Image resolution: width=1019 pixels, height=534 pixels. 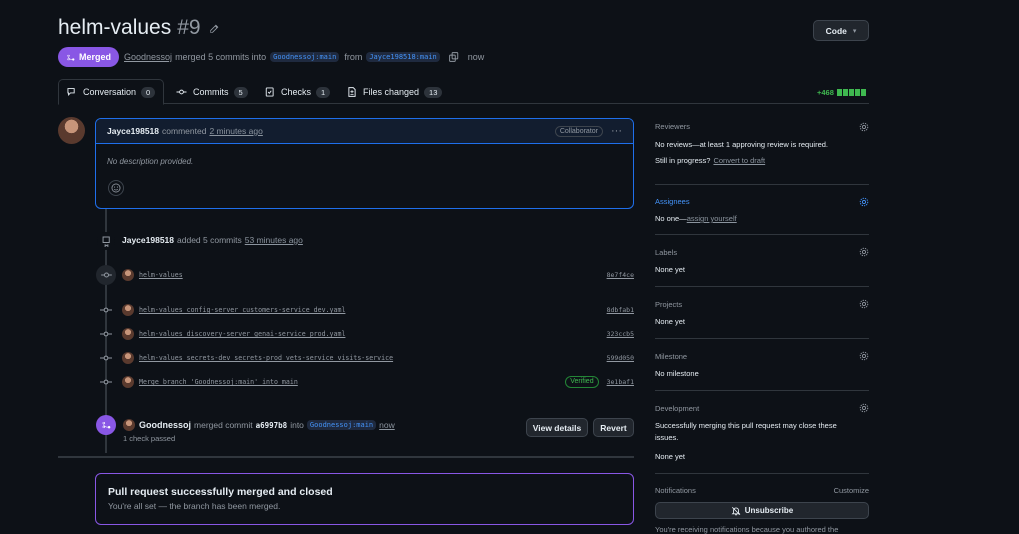 I want to click on author-link: Goodnessoj, so click(x=148, y=57).